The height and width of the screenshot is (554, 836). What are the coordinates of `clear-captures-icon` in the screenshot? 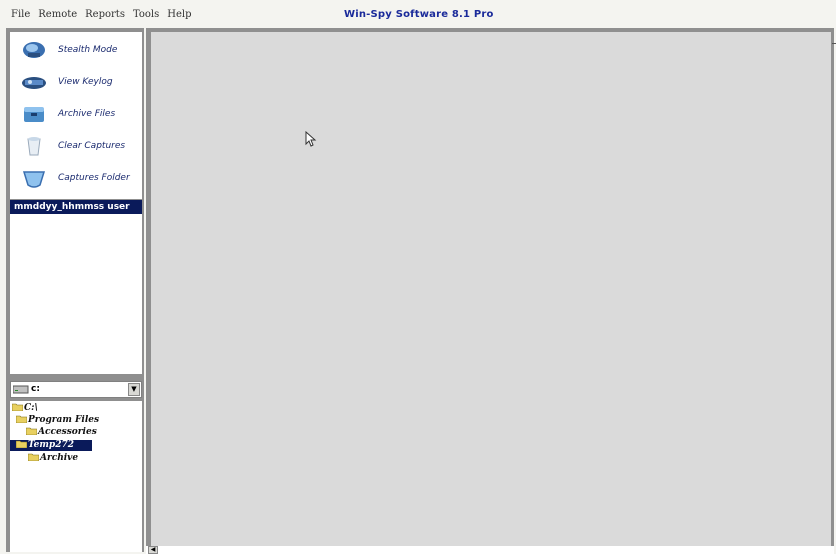 It's located at (34, 146).